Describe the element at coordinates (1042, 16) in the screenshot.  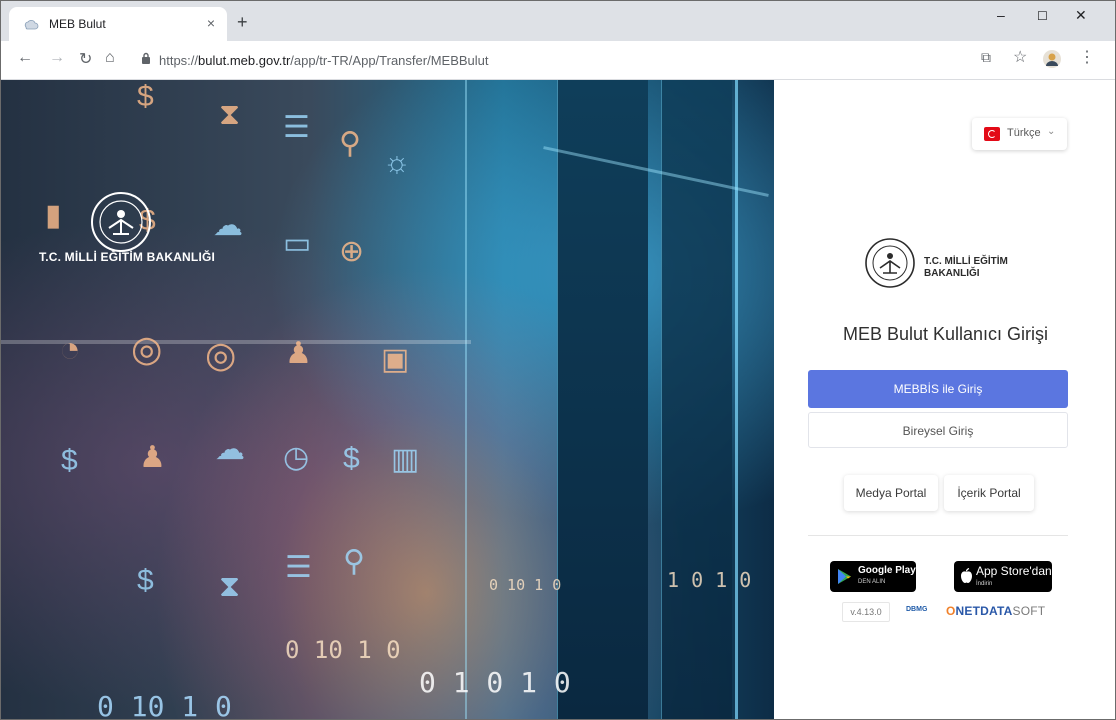
I see `maximize-icon: ☐` at that location.